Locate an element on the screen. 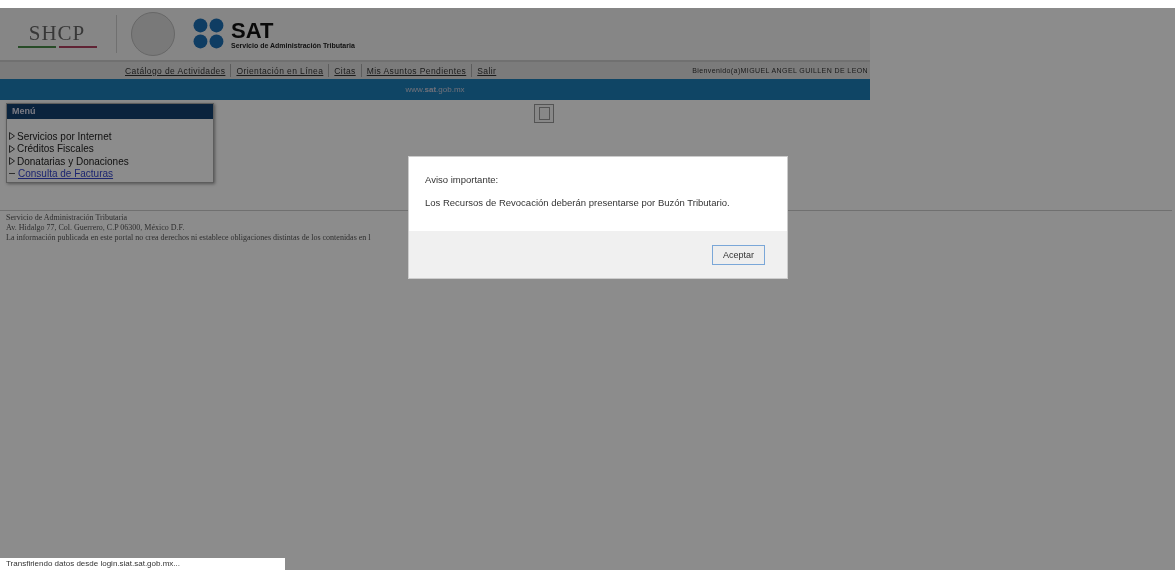 The image size is (1175, 570). accept-button: Aceptar is located at coordinates (738, 254).